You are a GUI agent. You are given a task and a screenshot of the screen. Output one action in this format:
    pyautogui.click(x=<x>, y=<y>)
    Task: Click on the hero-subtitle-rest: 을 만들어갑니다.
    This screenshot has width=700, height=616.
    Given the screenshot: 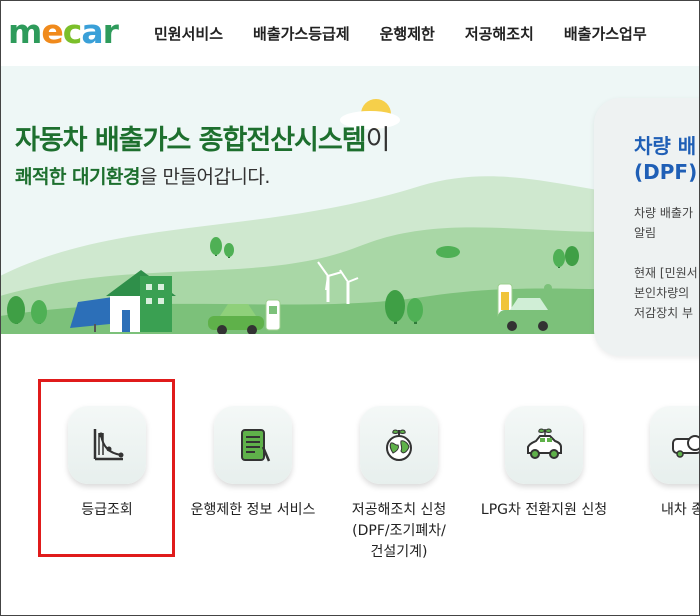 What is the action you would take?
    pyautogui.click(x=204, y=177)
    